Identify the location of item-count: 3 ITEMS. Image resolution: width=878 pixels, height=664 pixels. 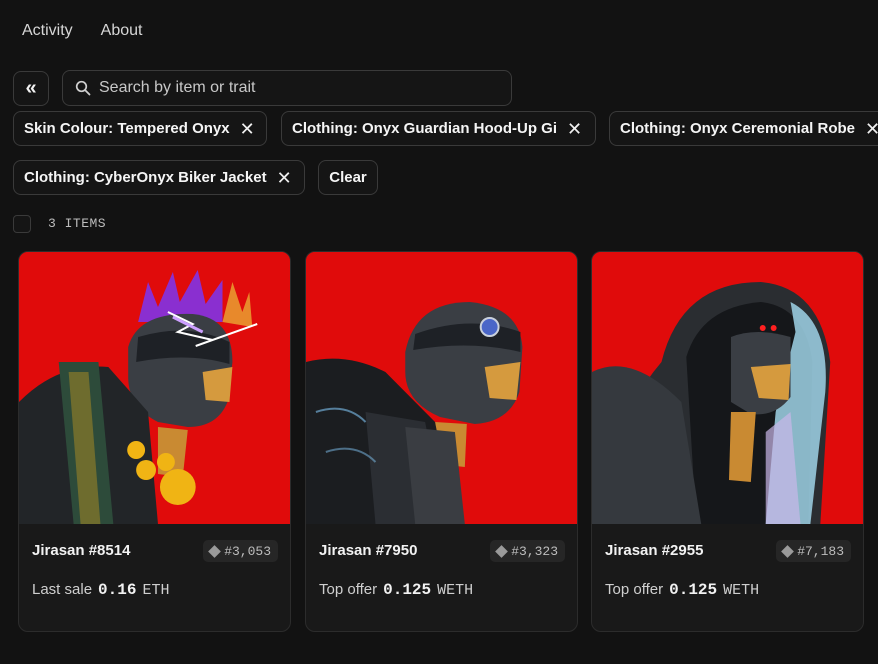
(77, 223).